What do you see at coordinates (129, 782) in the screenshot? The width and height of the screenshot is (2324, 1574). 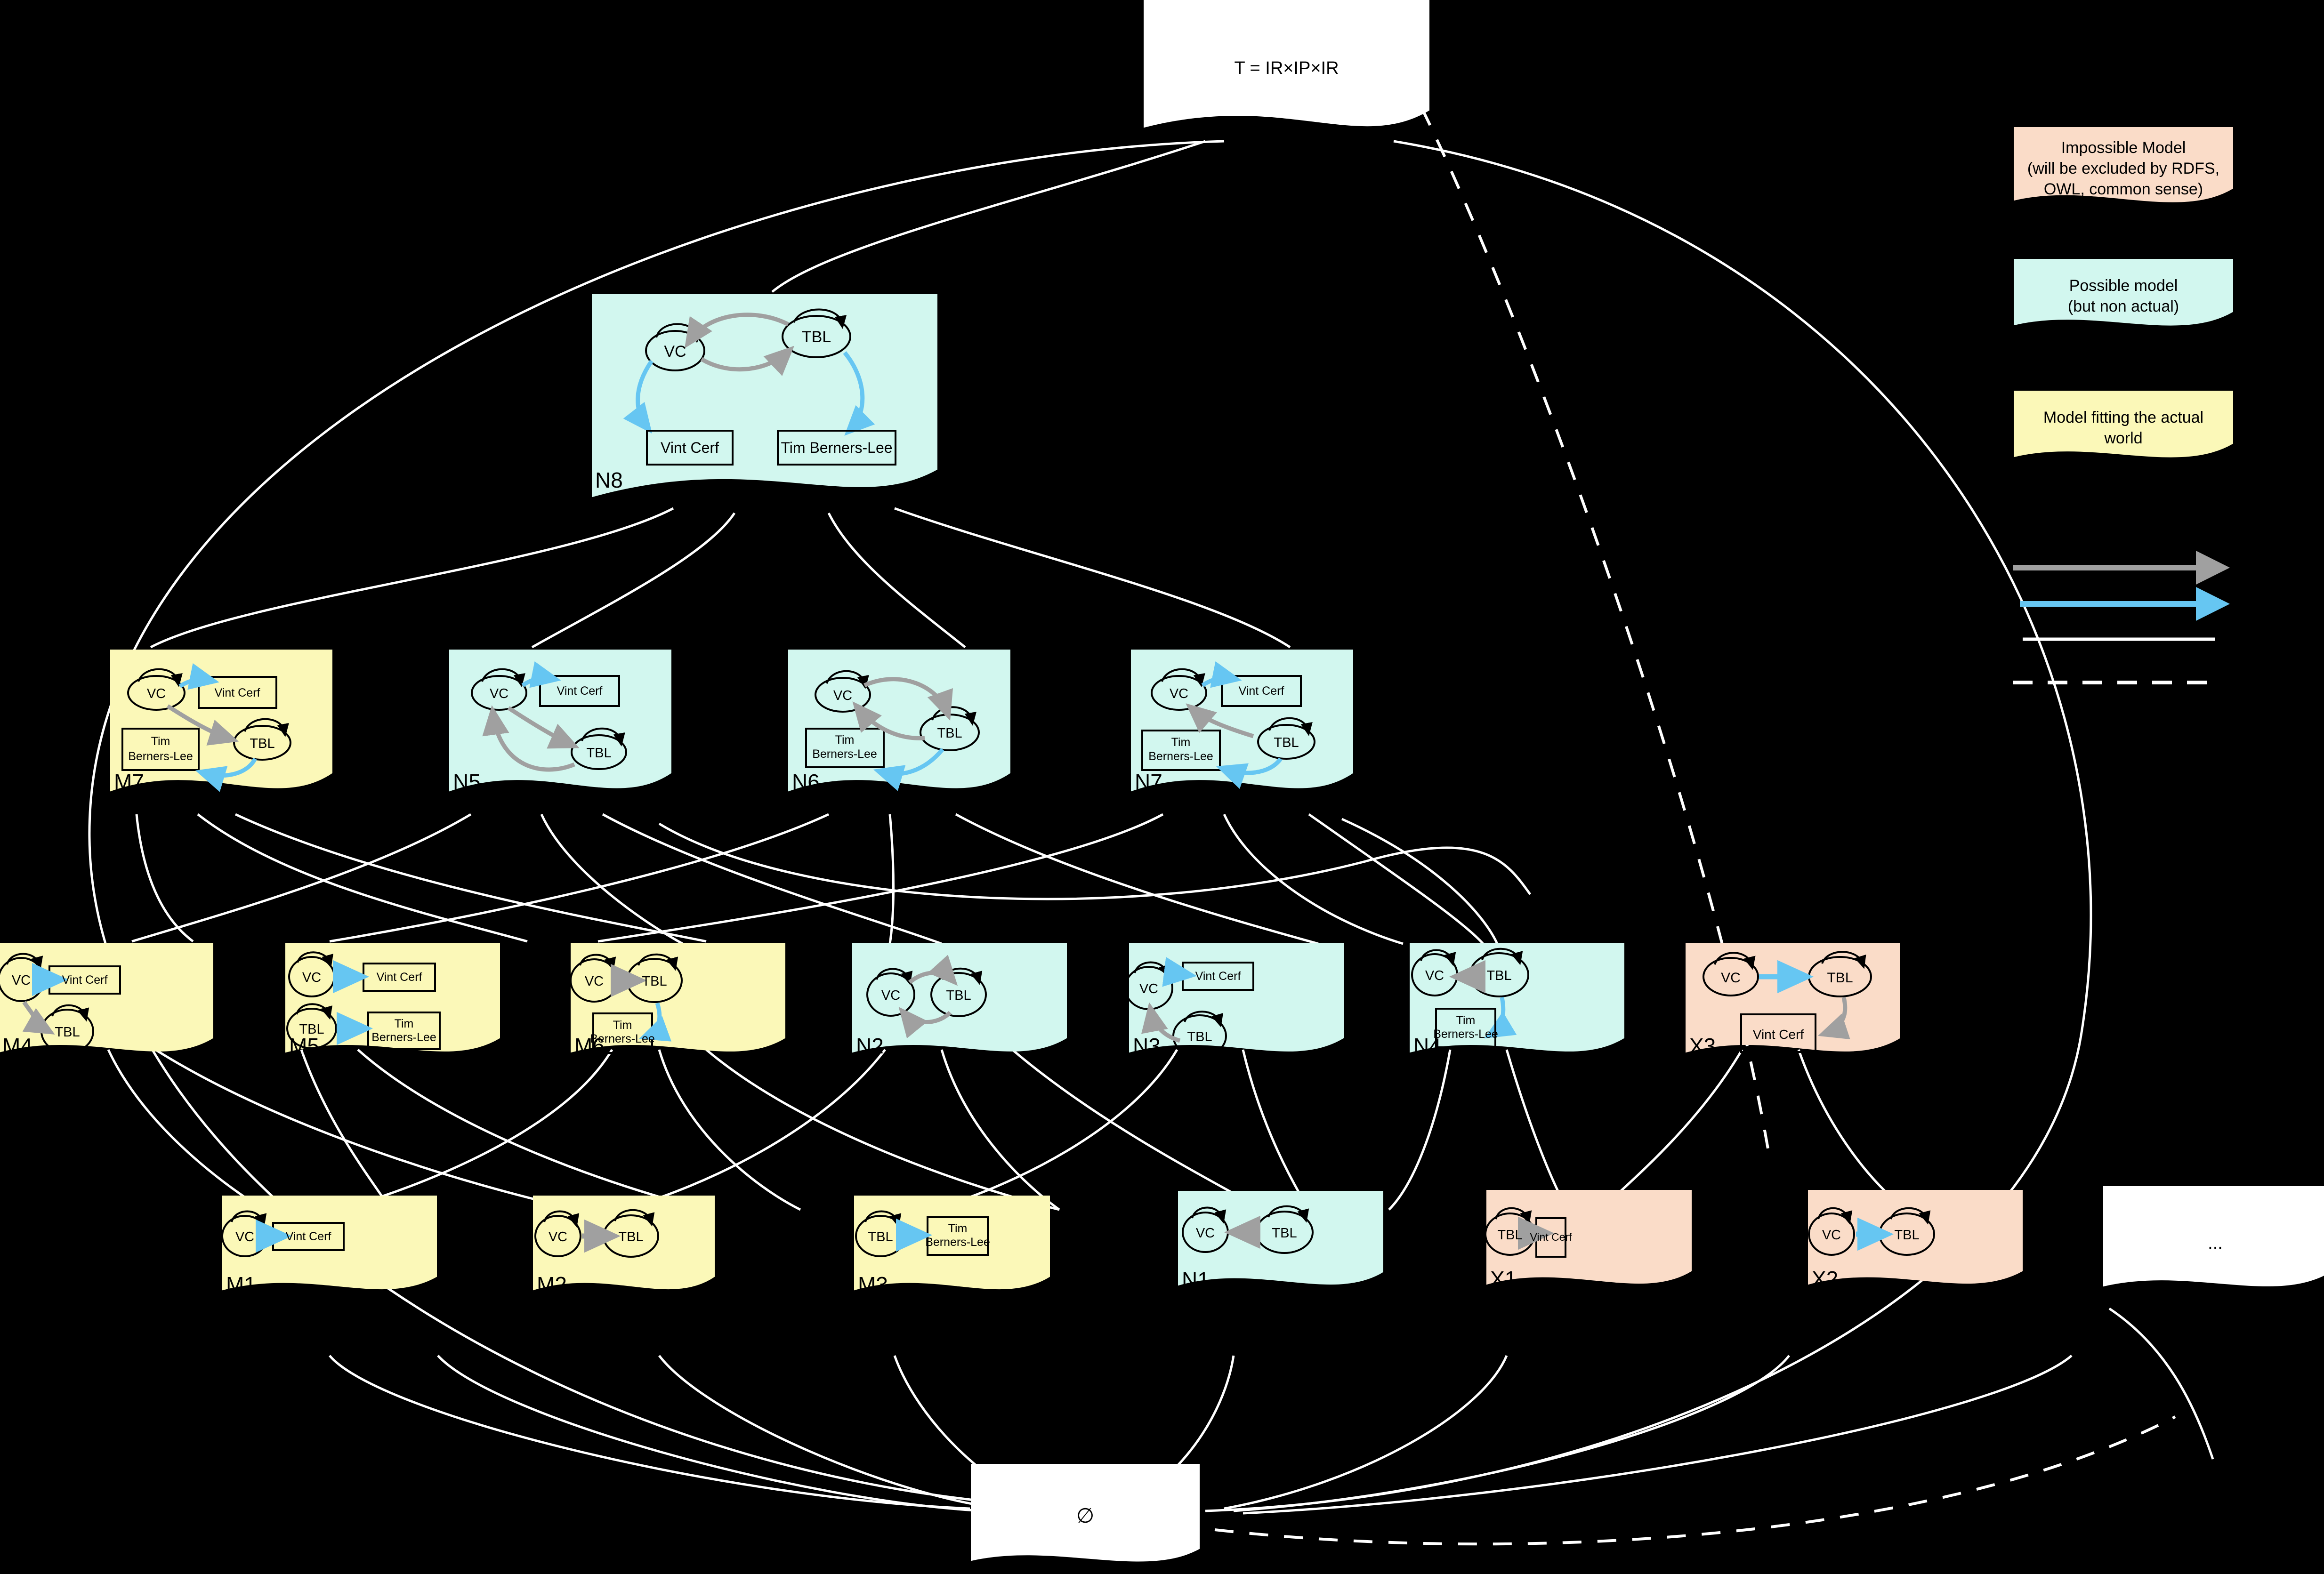 I see `node-M7-label: M7` at bounding box center [129, 782].